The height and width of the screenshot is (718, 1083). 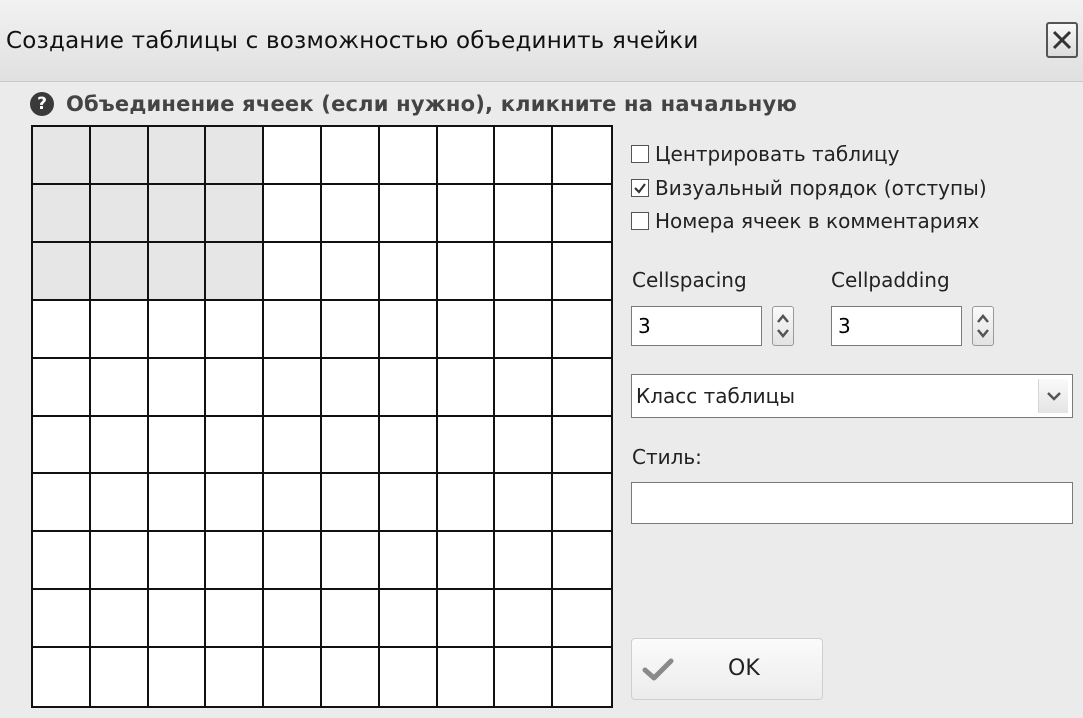 I want to click on table-class-select: Класс таблицы, so click(x=852, y=396).